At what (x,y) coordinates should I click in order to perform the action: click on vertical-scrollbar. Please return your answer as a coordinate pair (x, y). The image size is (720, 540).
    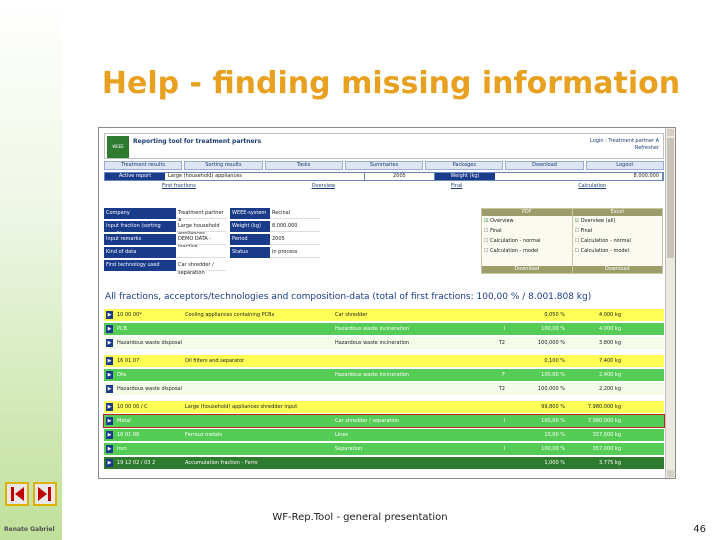
    Looking at the image, I should click on (670, 303).